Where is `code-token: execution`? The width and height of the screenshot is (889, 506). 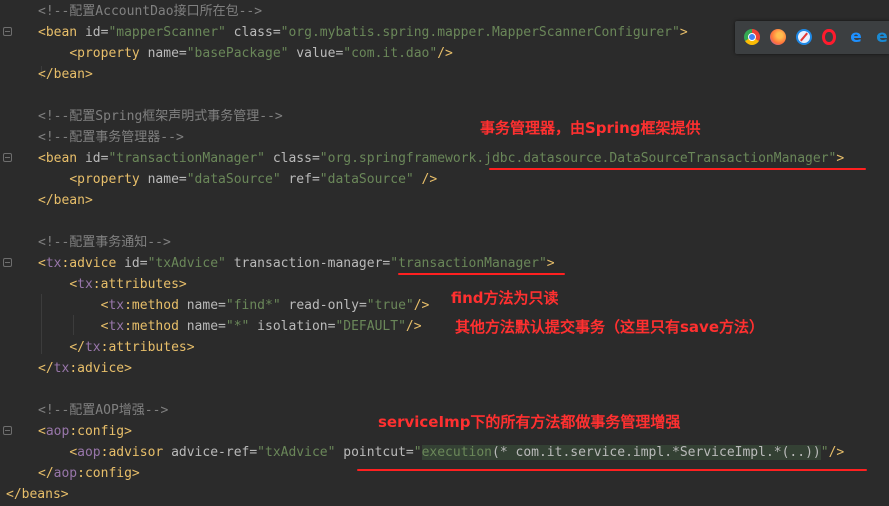
code-token: execution is located at coordinates (457, 452).